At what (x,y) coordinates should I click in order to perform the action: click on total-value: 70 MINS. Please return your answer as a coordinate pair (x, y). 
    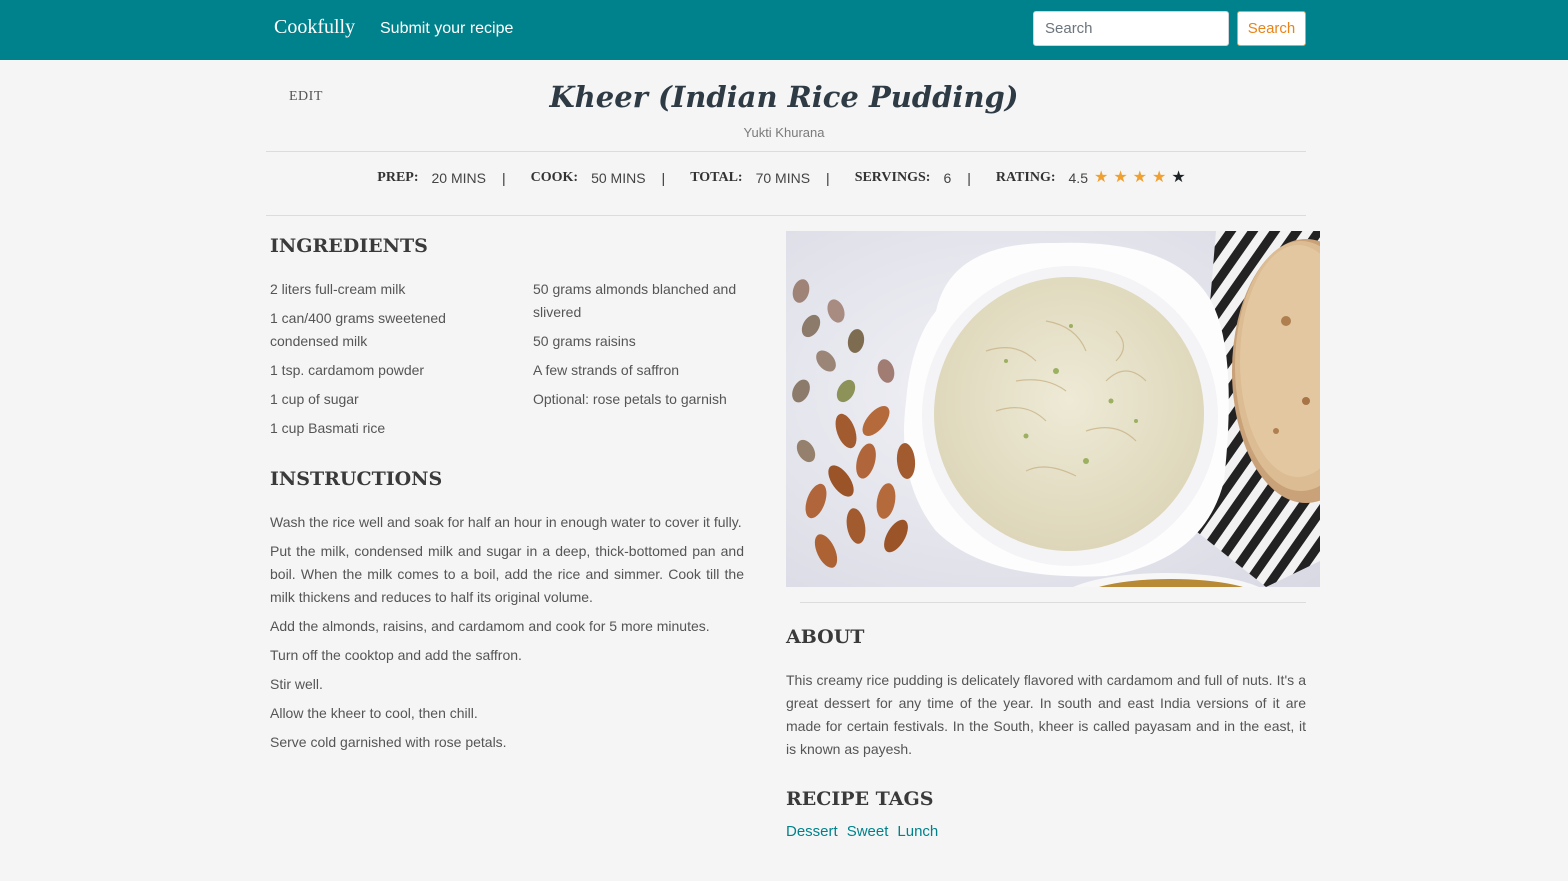
    Looking at the image, I should click on (783, 178).